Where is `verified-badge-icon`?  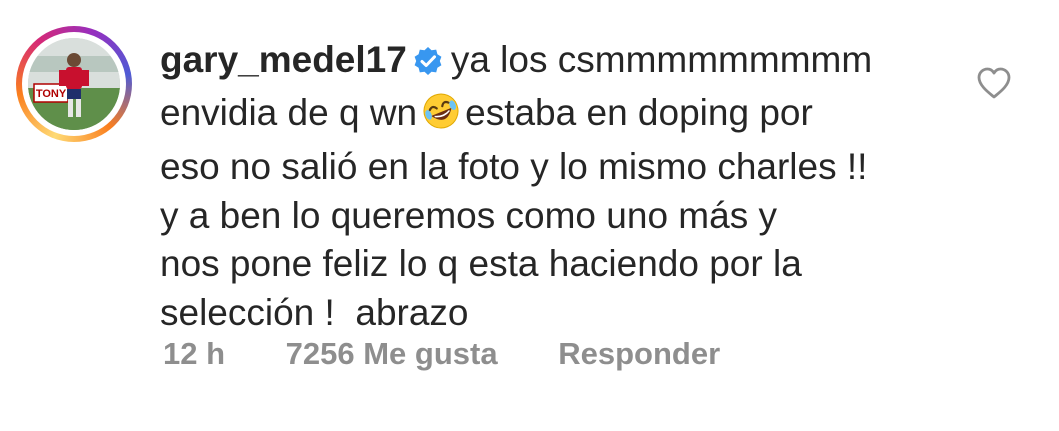
verified-badge-icon is located at coordinates (428, 64).